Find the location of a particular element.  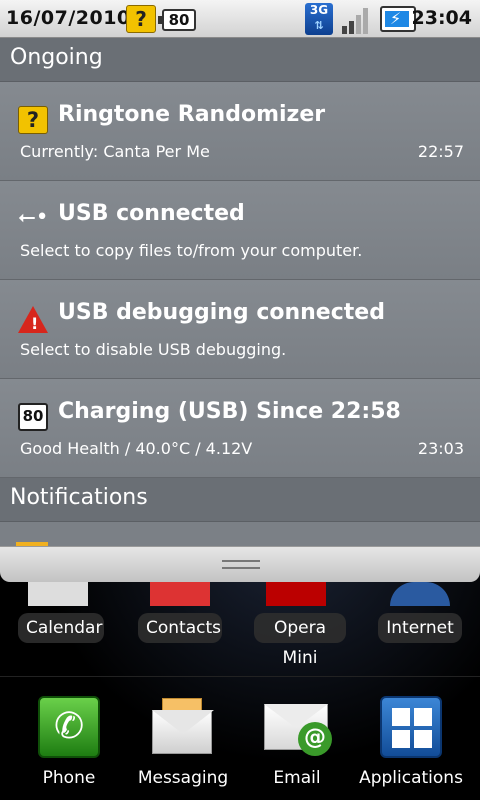

notification-time: 22:57 is located at coordinates (440, 151).